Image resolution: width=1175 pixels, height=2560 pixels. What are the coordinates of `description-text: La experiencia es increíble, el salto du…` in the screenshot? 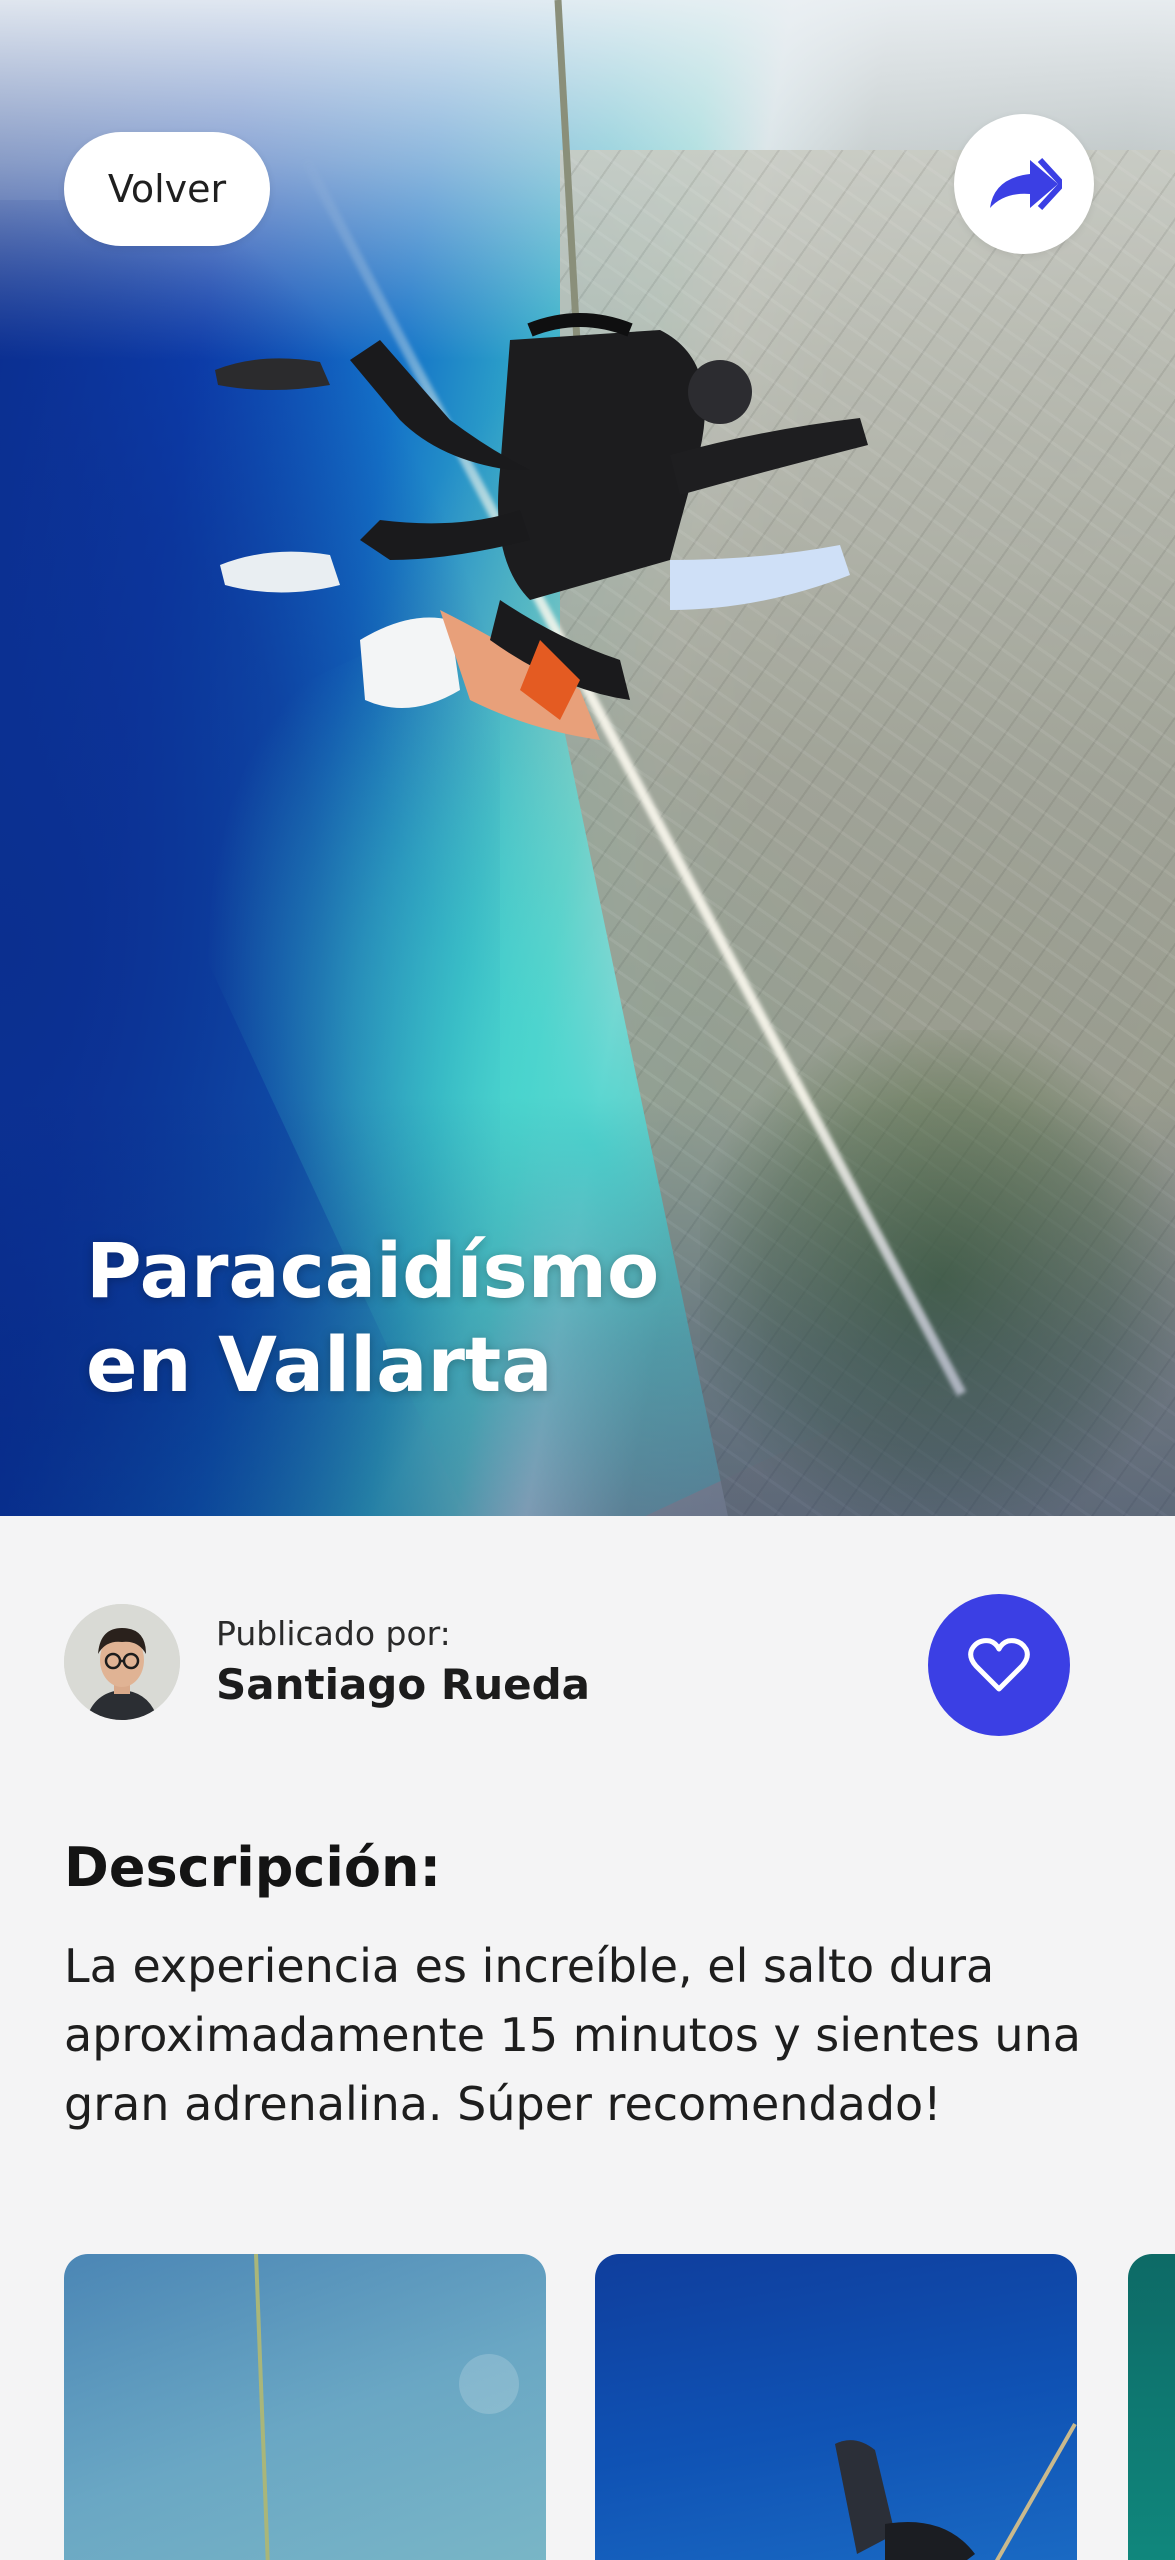 It's located at (572, 2035).